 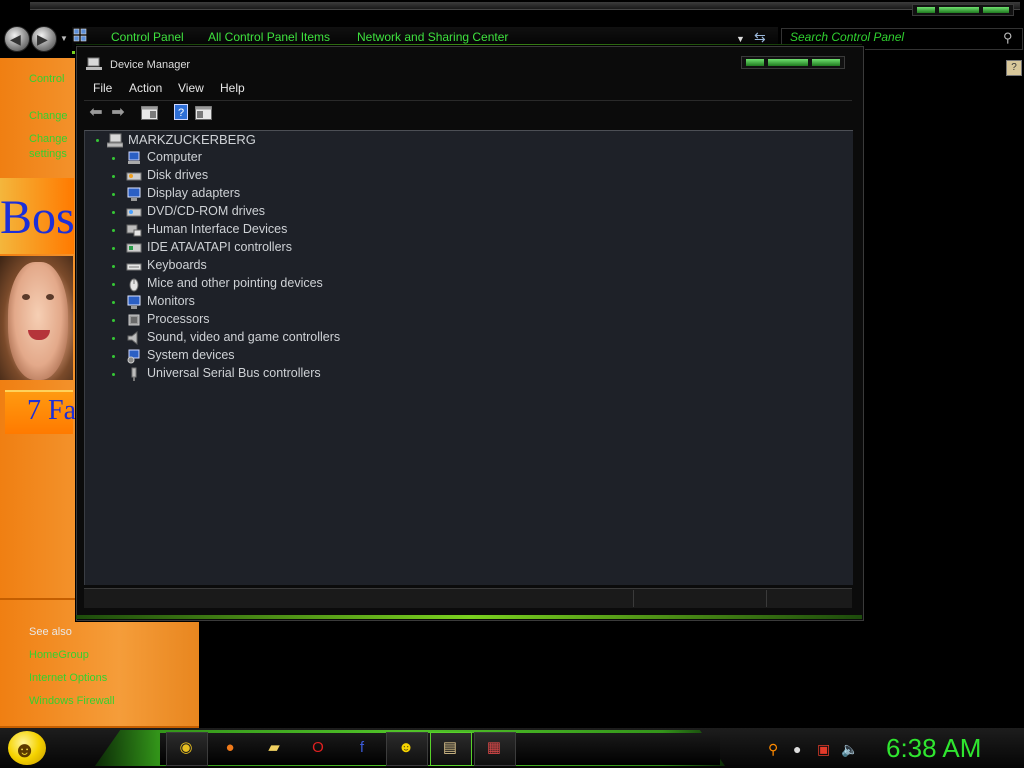 What do you see at coordinates (51, 410) in the screenshot?
I see `ad-subtitle: 7 Fa` at bounding box center [51, 410].